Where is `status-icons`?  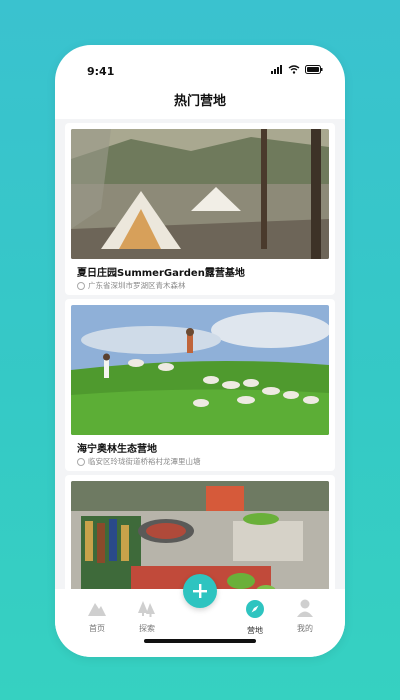
status-icons is located at coordinates (297, 69).